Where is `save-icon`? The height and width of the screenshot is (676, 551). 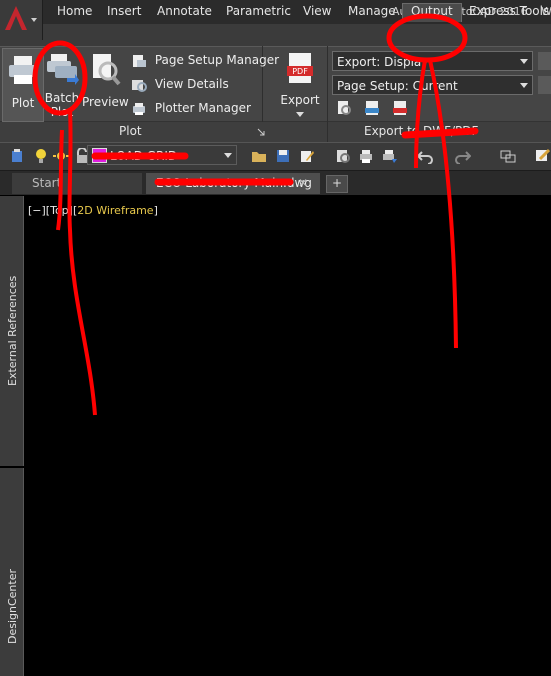
save-icon is located at coordinates (283, 156).